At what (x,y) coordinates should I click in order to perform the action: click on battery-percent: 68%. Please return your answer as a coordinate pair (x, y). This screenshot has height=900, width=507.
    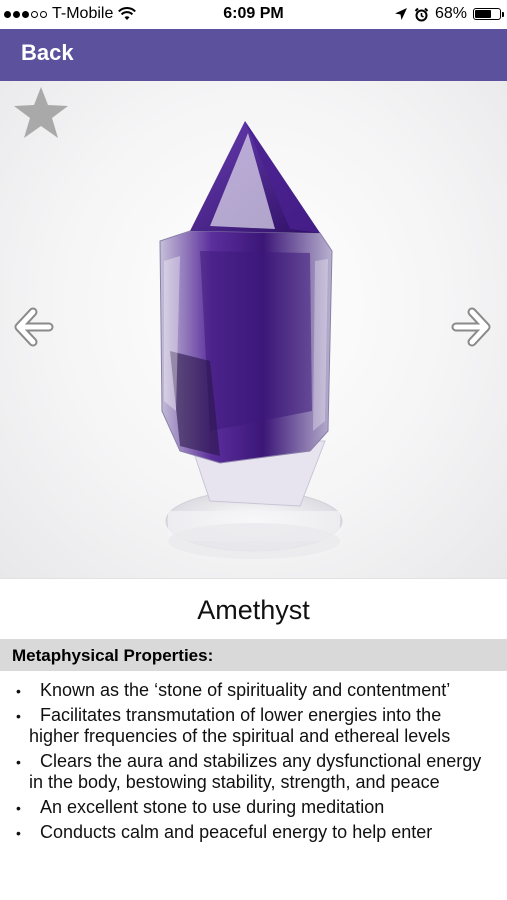
    Looking at the image, I should click on (450, 13).